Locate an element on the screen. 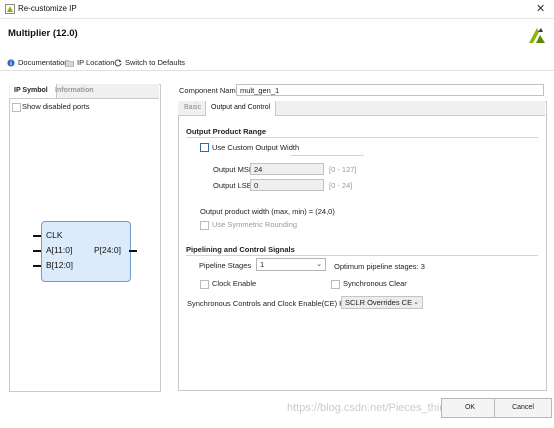 Image resolution: width=554 pixels, height=428 pixels. refresh-icon is located at coordinates (118, 62).